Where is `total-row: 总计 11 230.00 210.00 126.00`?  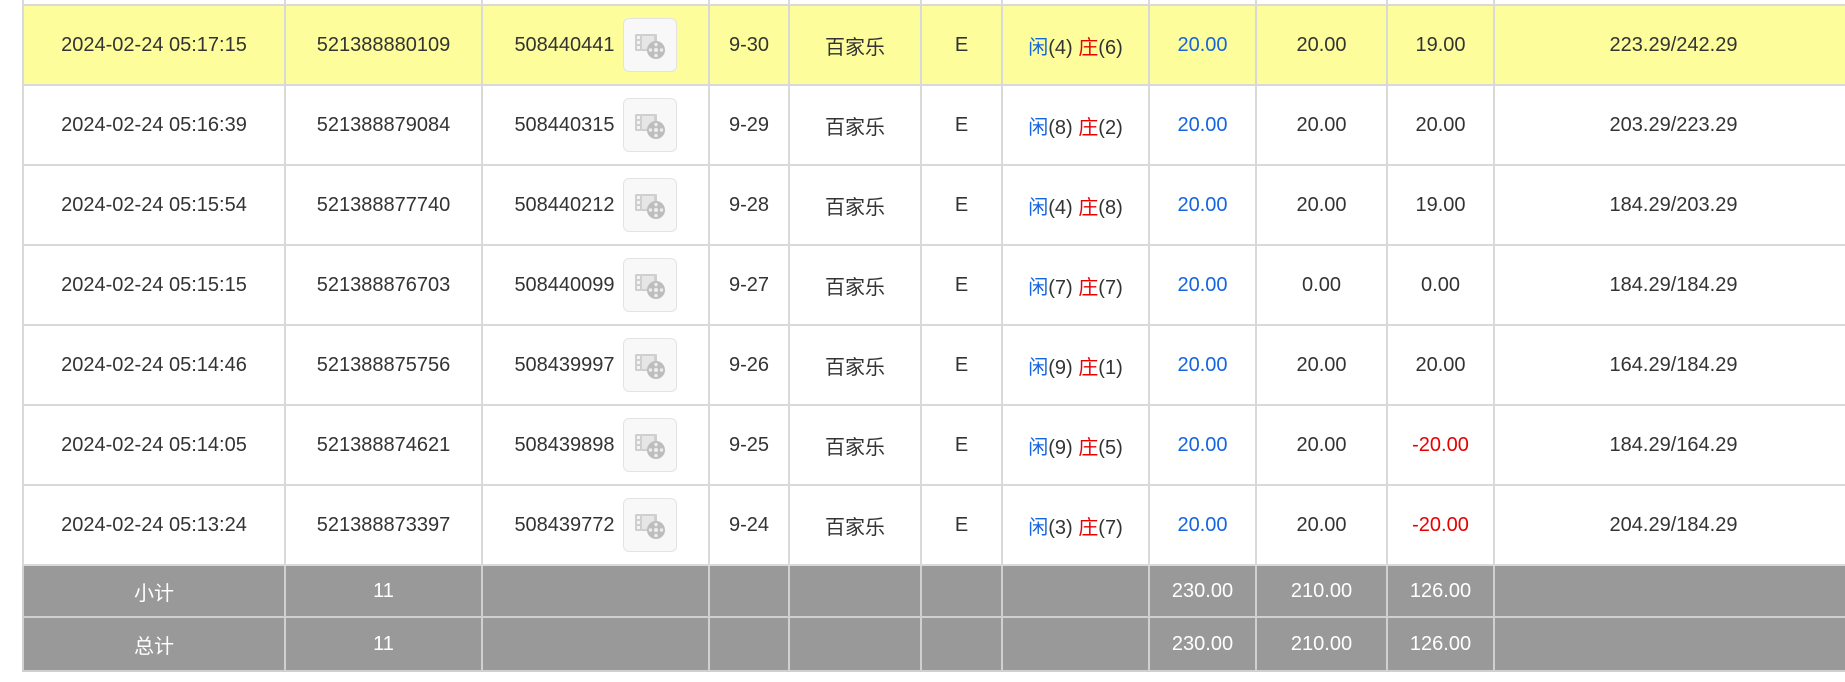
total-row: 总计 11 230.00 210.00 126.00 is located at coordinates (933, 644).